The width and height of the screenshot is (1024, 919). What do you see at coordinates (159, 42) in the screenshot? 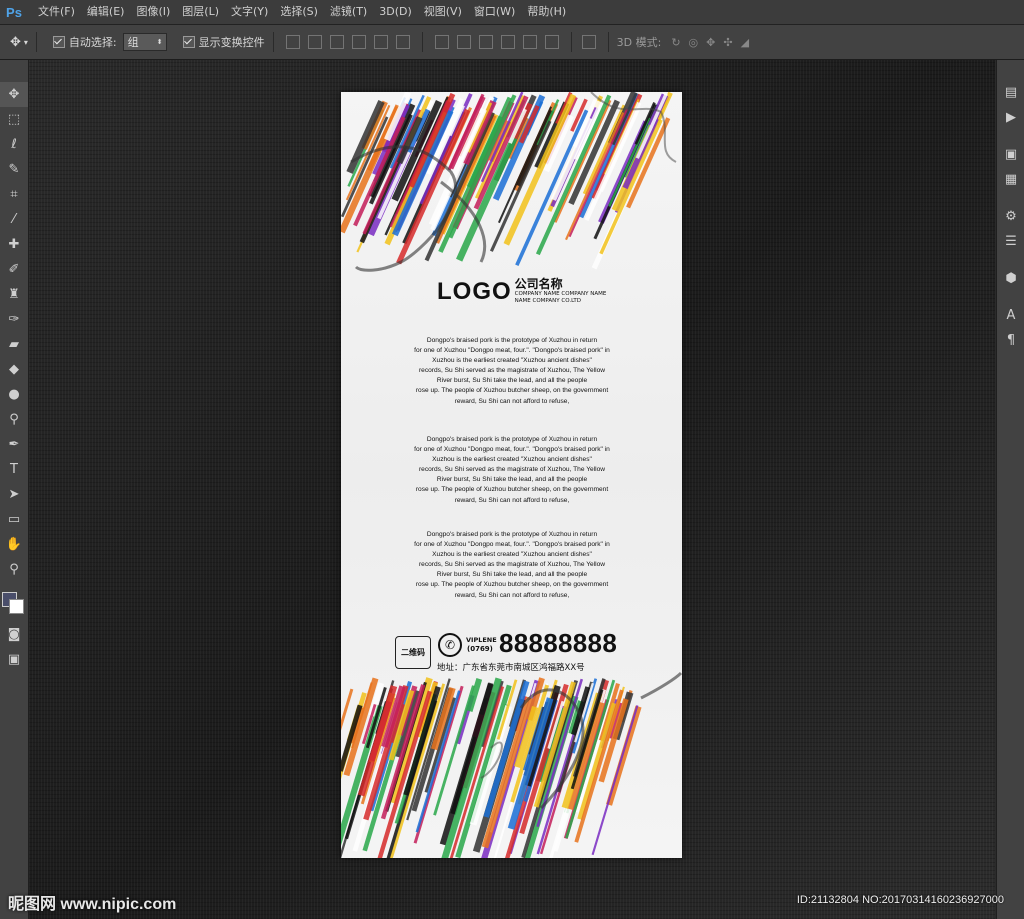
I see `chevron-updown-icon: ⬍` at bounding box center [159, 42].